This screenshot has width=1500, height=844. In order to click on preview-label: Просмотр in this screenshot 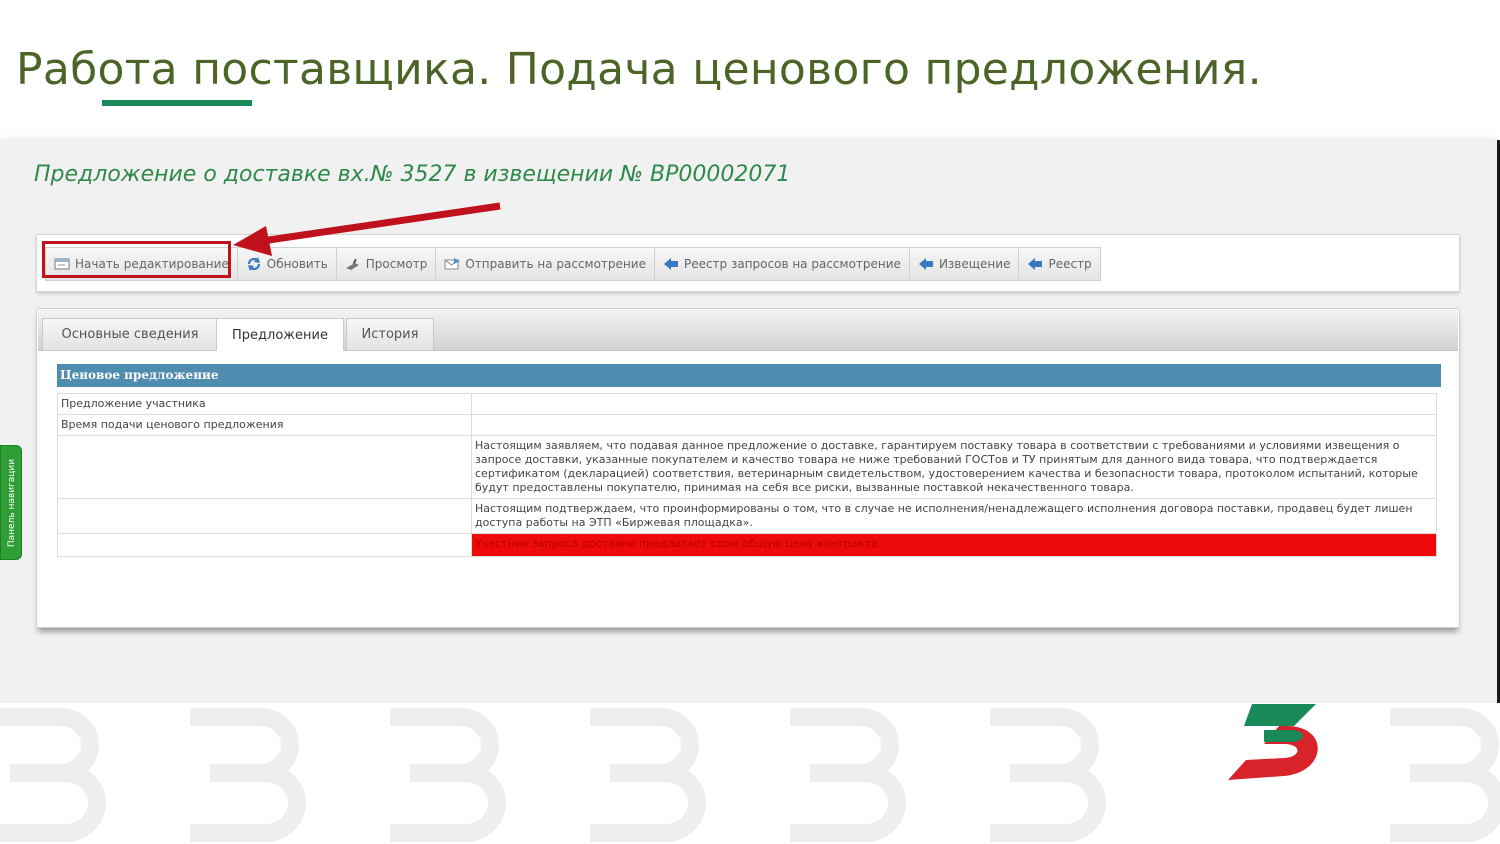, I will do `click(396, 264)`.